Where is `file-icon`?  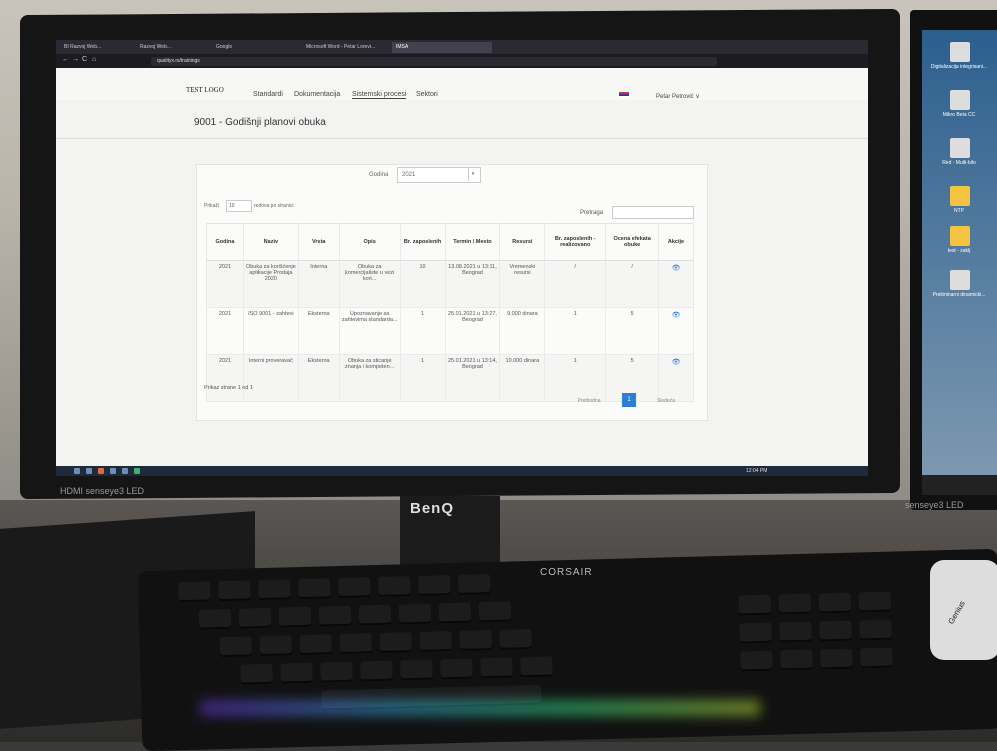 file-icon is located at coordinates (960, 148).